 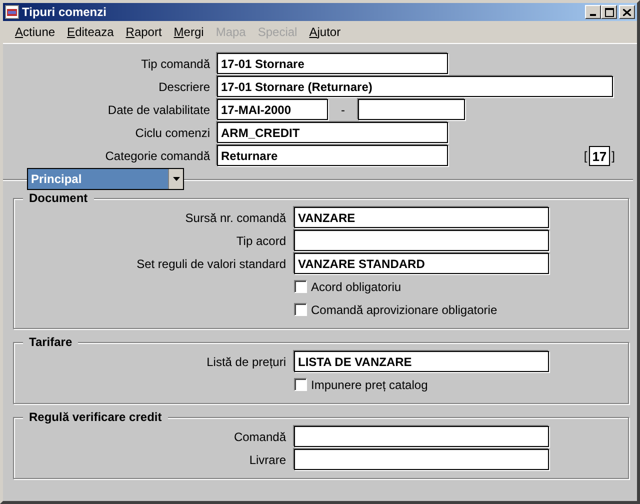 I want to click on text-field: LISTA DE VANZARE, so click(x=421, y=361).